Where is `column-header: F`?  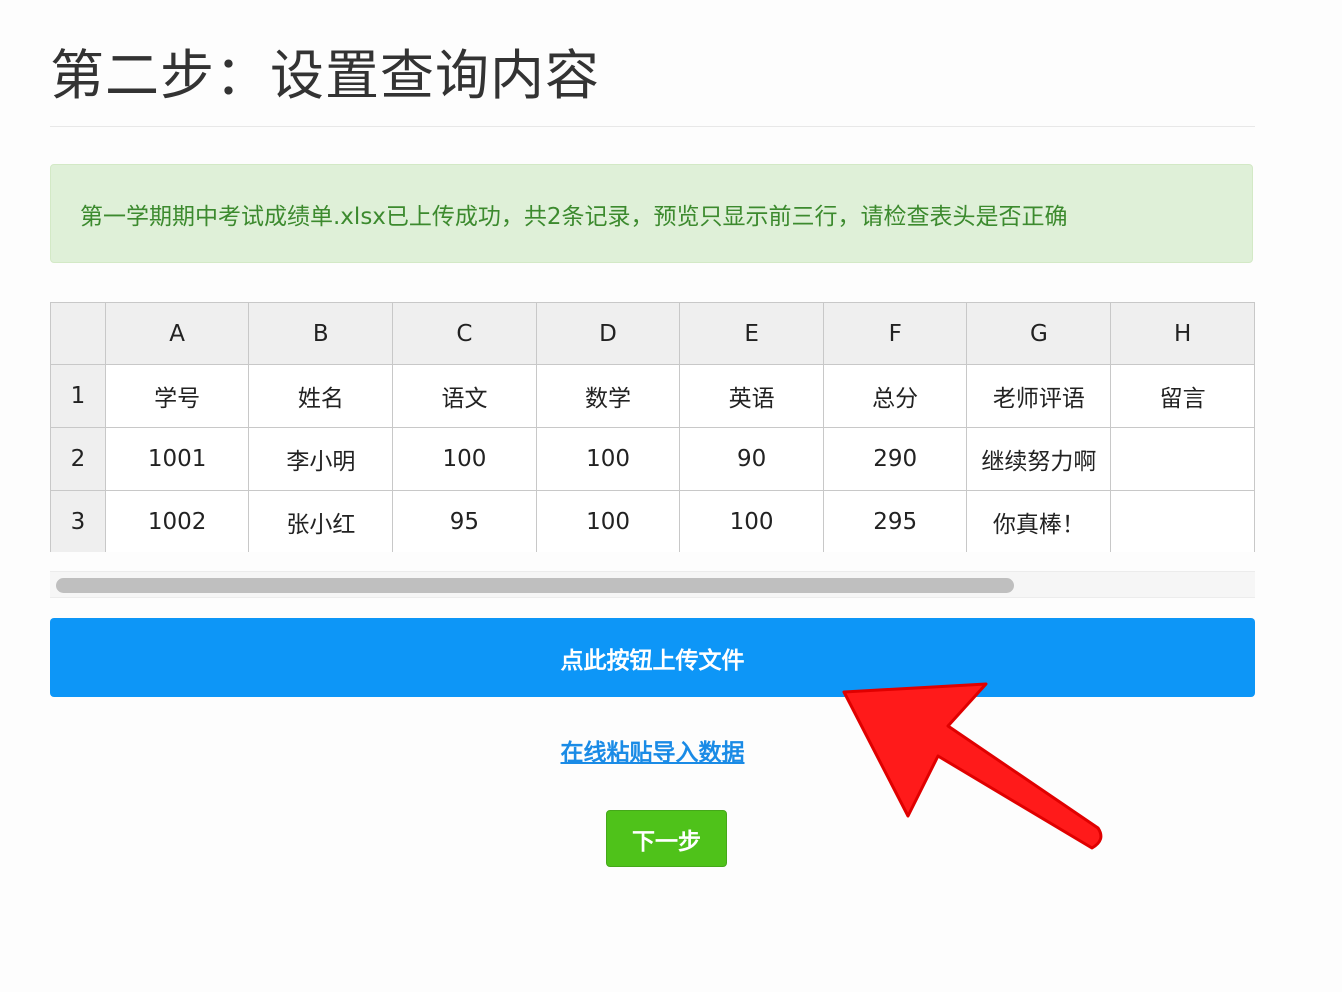
column-header: F is located at coordinates (895, 333).